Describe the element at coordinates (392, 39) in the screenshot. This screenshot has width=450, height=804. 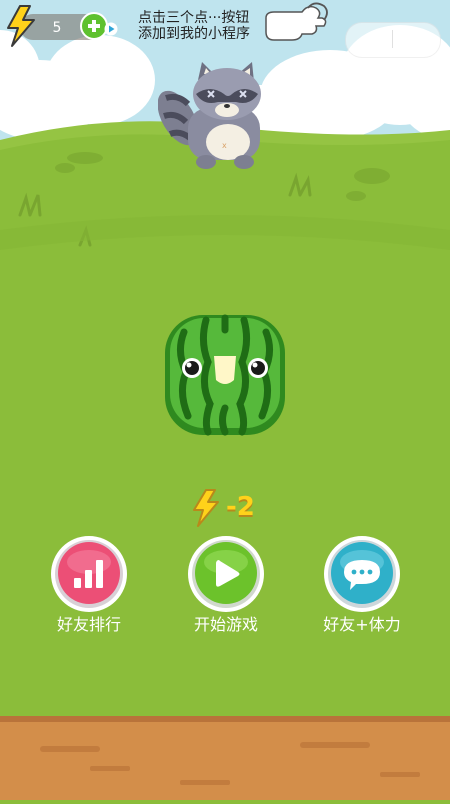
I see `capsule-divider` at that location.